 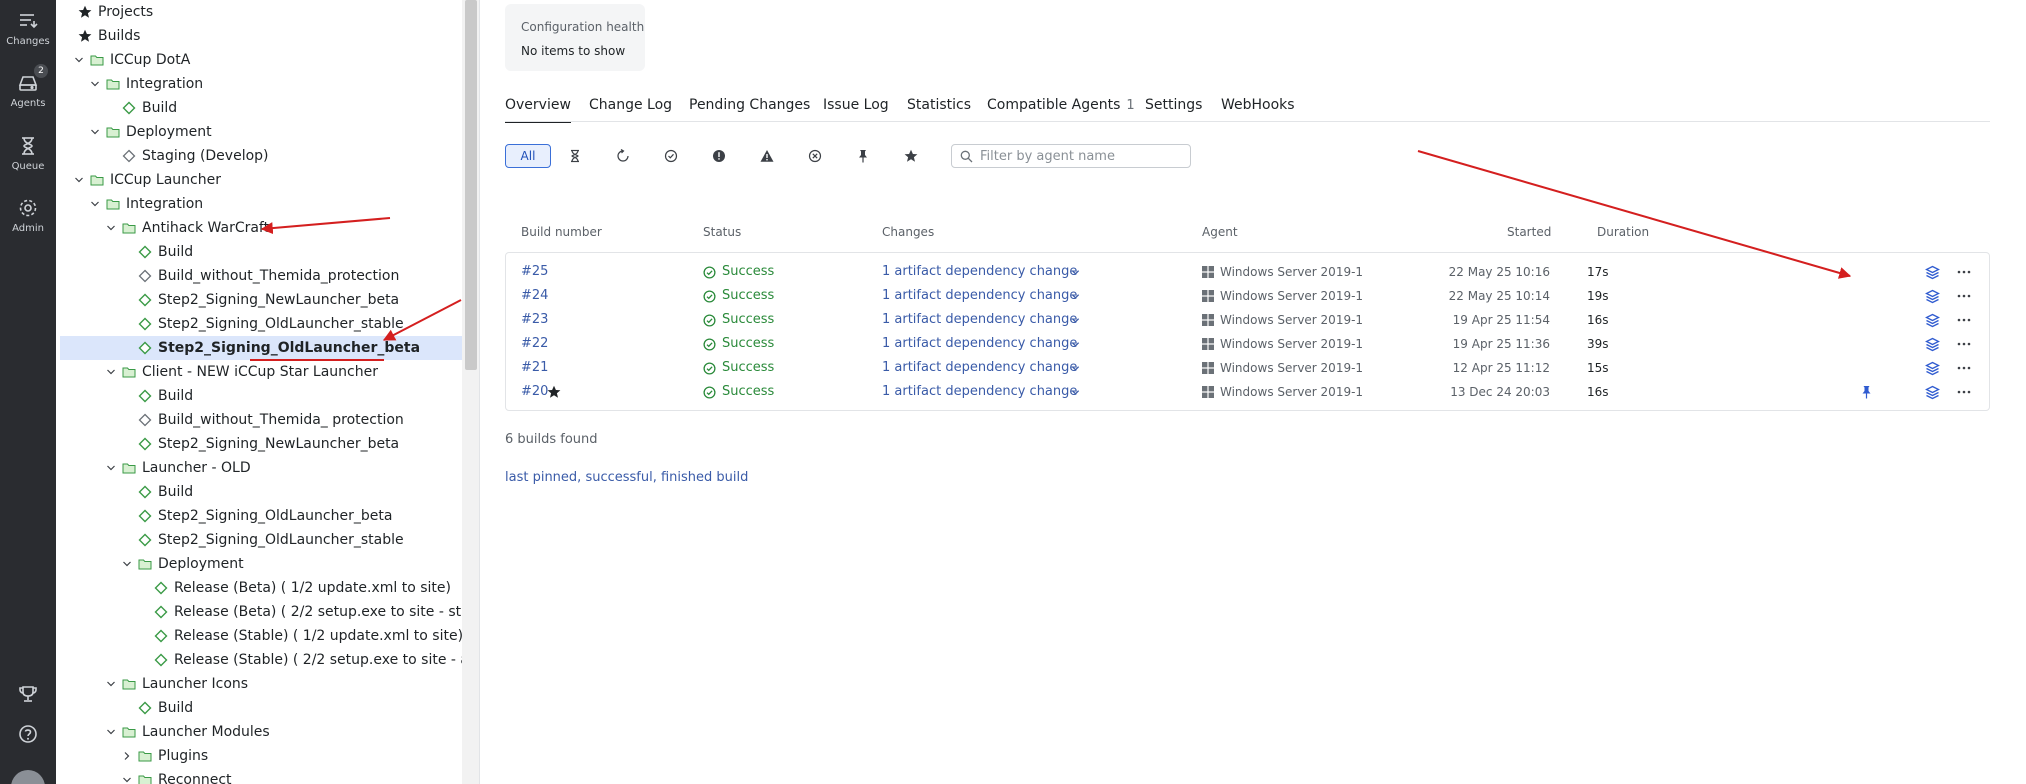 I want to click on tab-statistics: Statistics, so click(x=939, y=109).